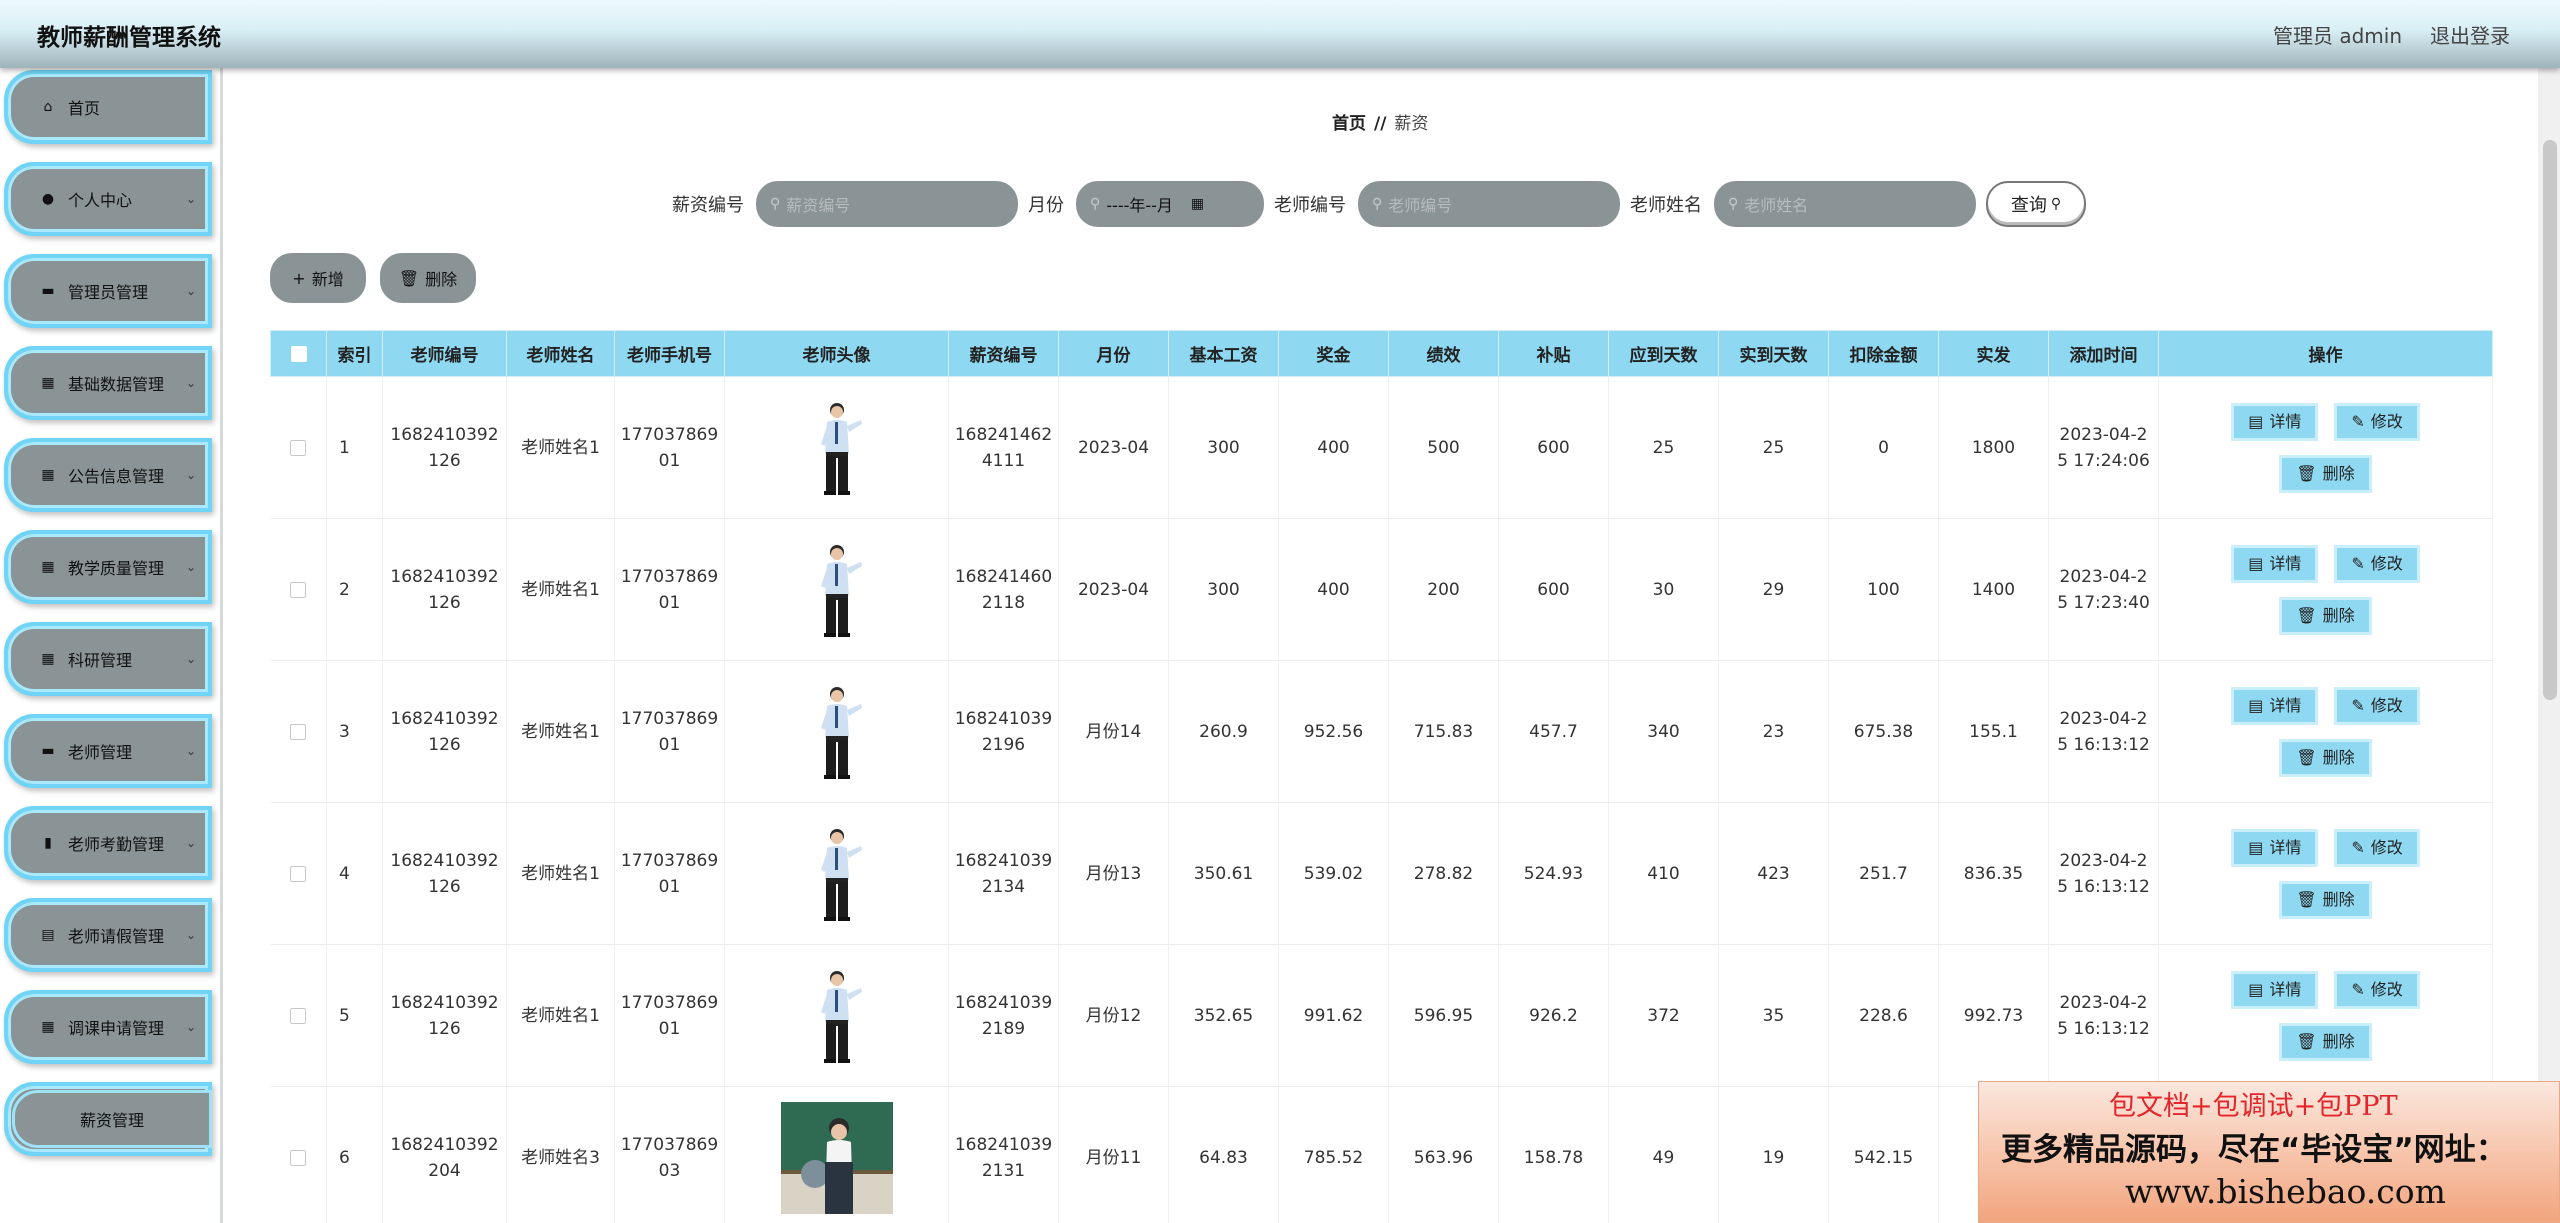 This screenshot has width=2560, height=1223. I want to click on calendar-icon: ▦, so click(1197, 204).